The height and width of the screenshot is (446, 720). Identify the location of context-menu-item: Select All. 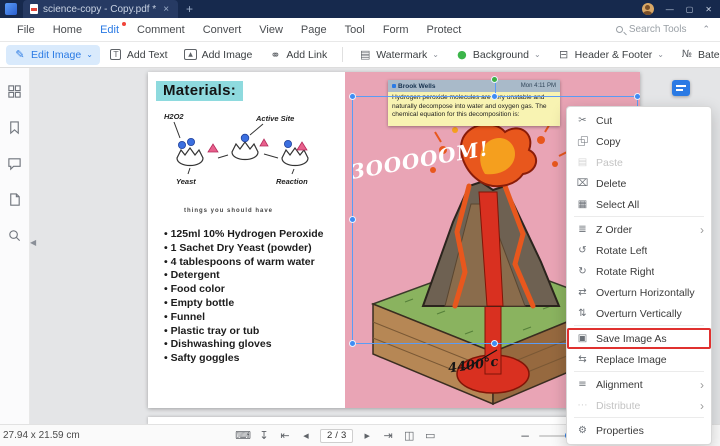
(639, 205).